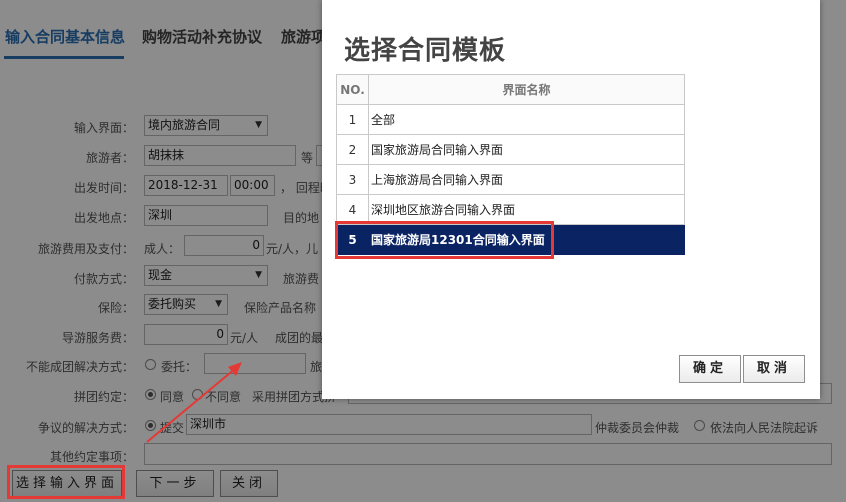 Image resolution: width=846 pixels, height=502 pixels. What do you see at coordinates (444, 240) in the screenshot?
I see `selected-row-highlight` at bounding box center [444, 240].